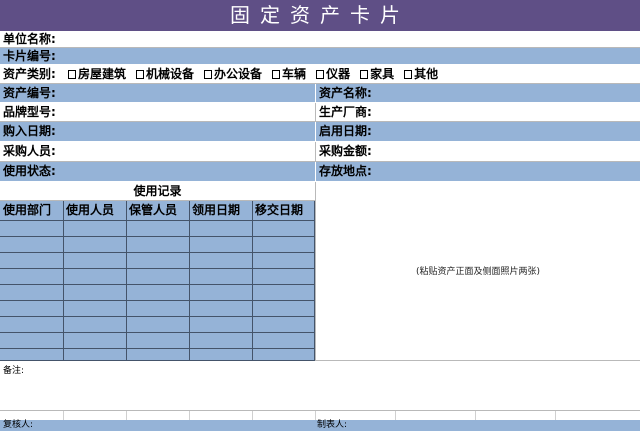 The width and height of the screenshot is (640, 431). What do you see at coordinates (97, 74) in the screenshot?
I see `category-option: 房屋建筑` at bounding box center [97, 74].